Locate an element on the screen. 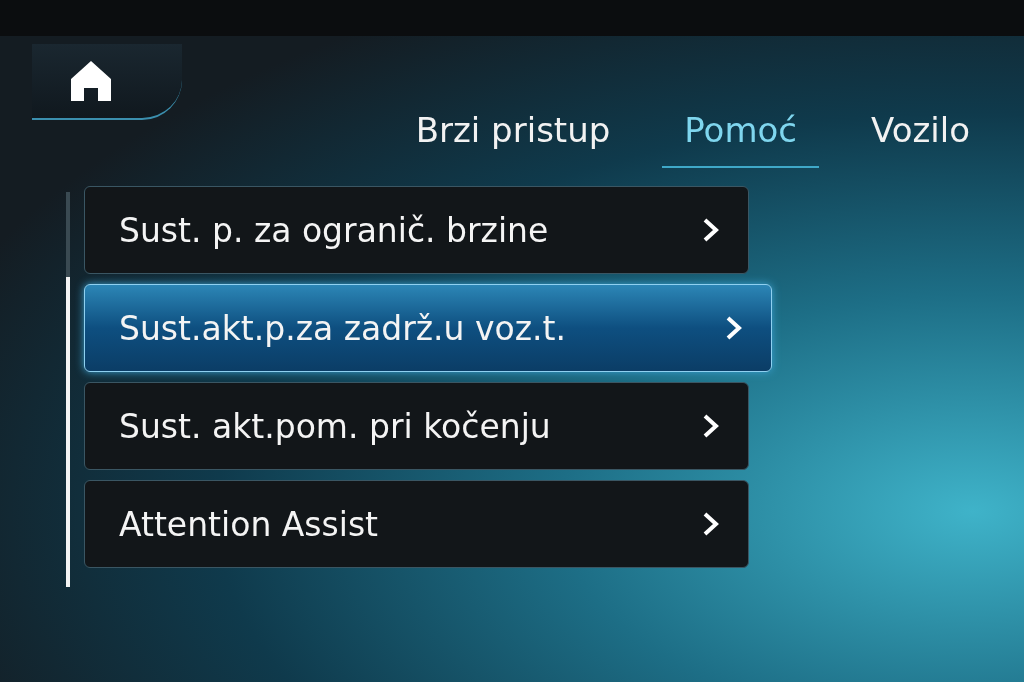 The height and width of the screenshot is (682, 1024). home-icon is located at coordinates (91, 81).